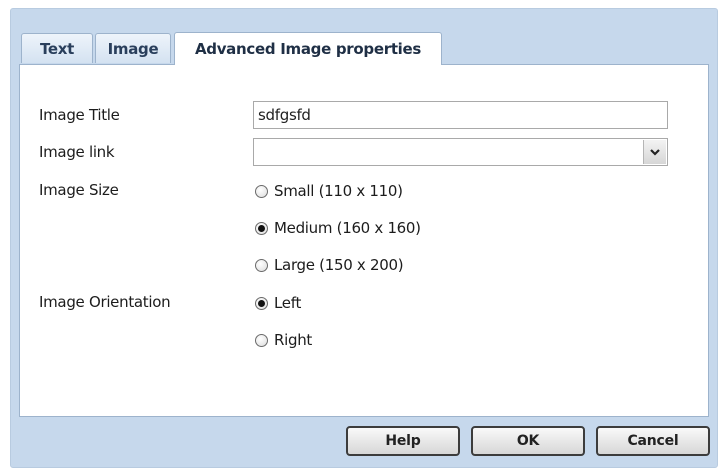 This screenshot has height=472, width=721. I want to click on radio-left, so click(261, 303).